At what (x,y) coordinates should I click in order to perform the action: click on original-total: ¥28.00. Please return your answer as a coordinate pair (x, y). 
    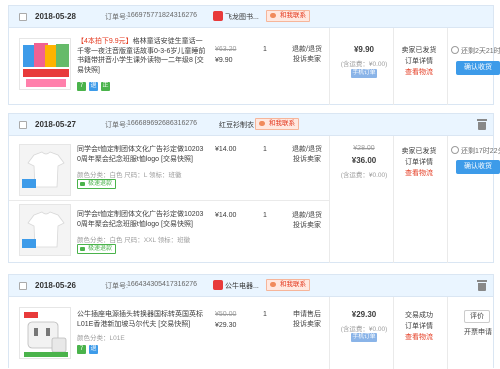
    Looking at the image, I should click on (364, 148).